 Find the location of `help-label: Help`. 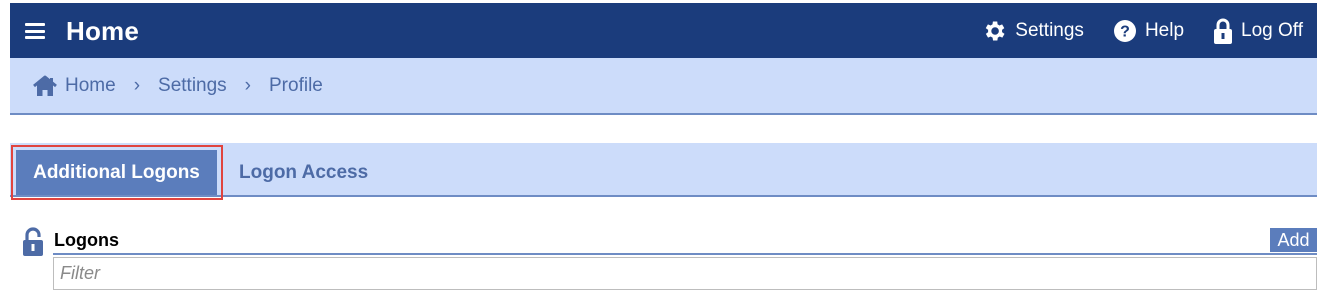

help-label: Help is located at coordinates (1164, 30).